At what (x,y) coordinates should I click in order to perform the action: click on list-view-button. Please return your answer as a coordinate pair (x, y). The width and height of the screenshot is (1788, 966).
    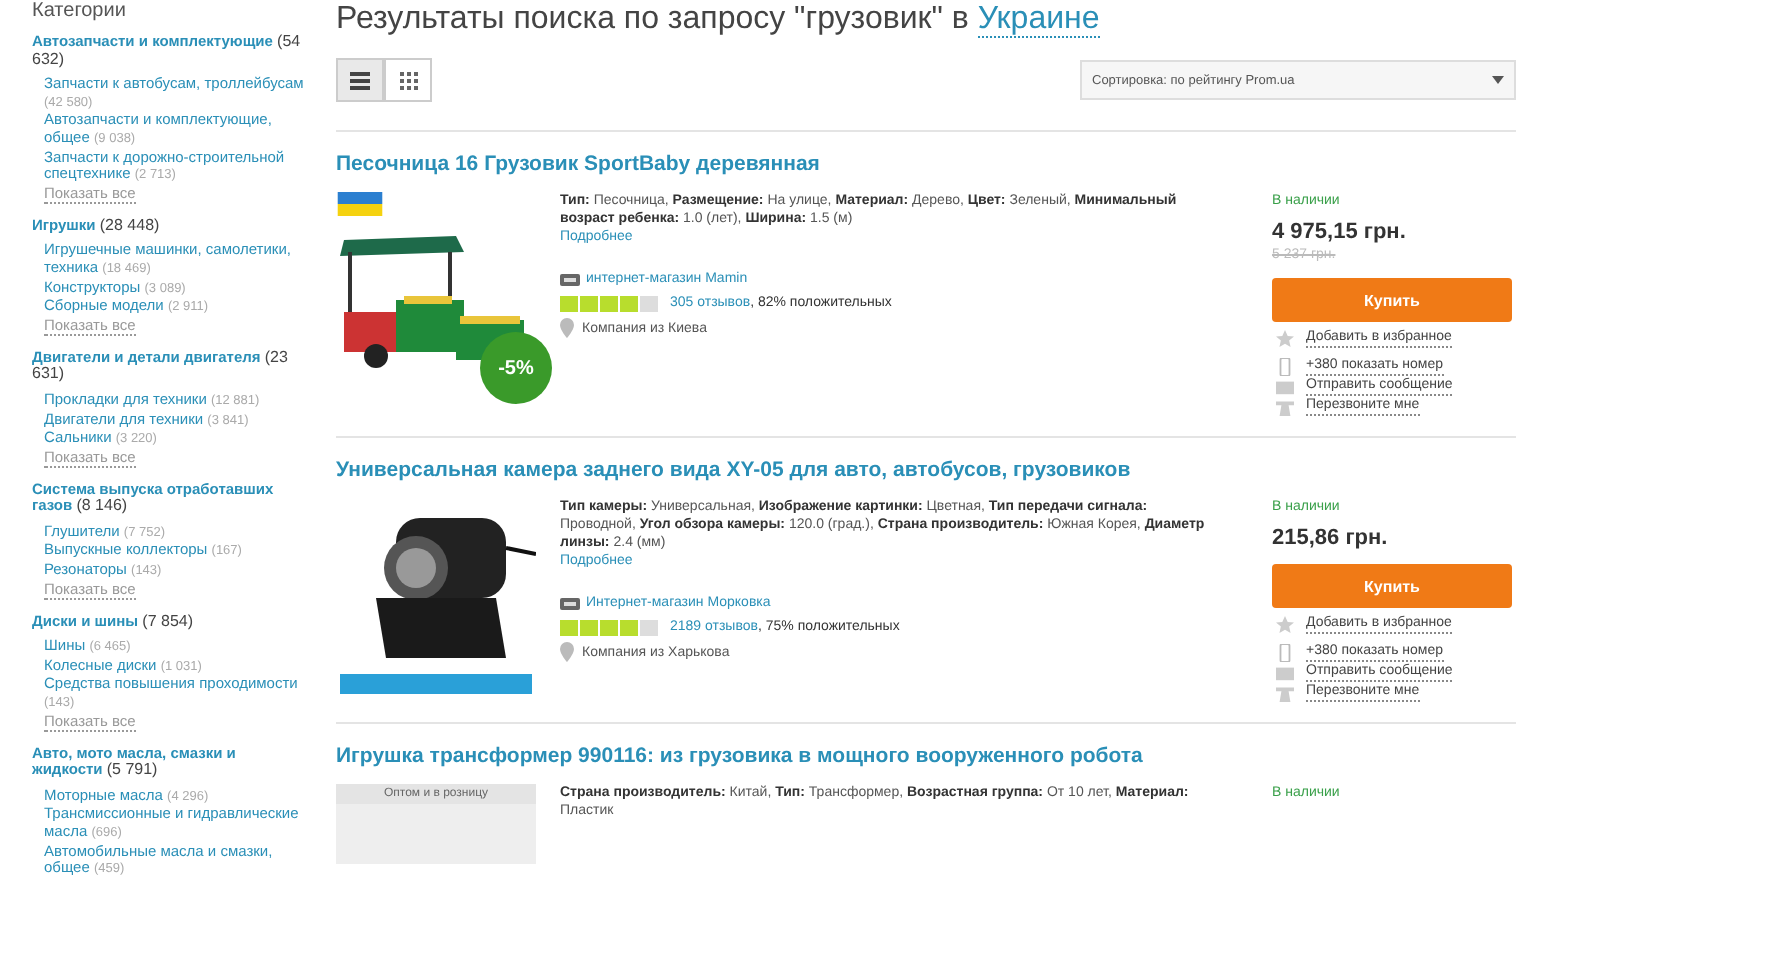
    Looking at the image, I should click on (360, 80).